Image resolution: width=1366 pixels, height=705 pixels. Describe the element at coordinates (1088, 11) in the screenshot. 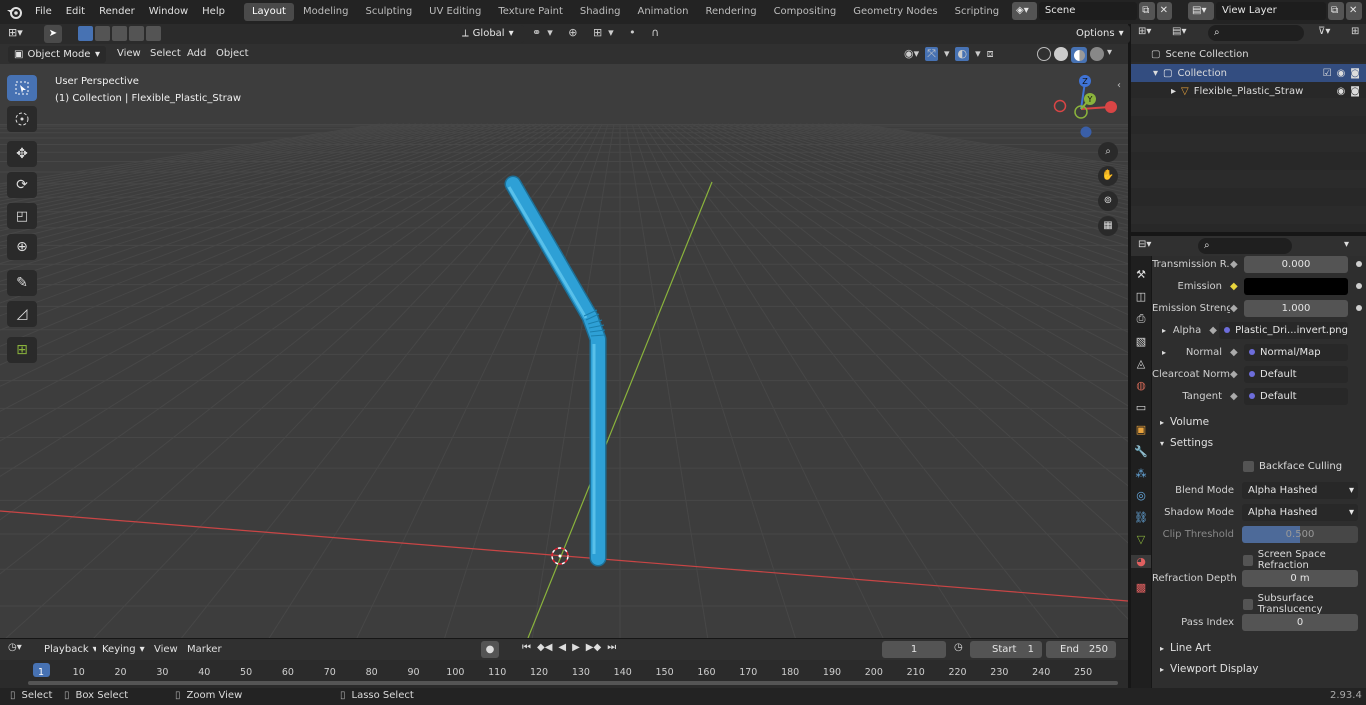

I see `scene-name-field: Scene` at that location.